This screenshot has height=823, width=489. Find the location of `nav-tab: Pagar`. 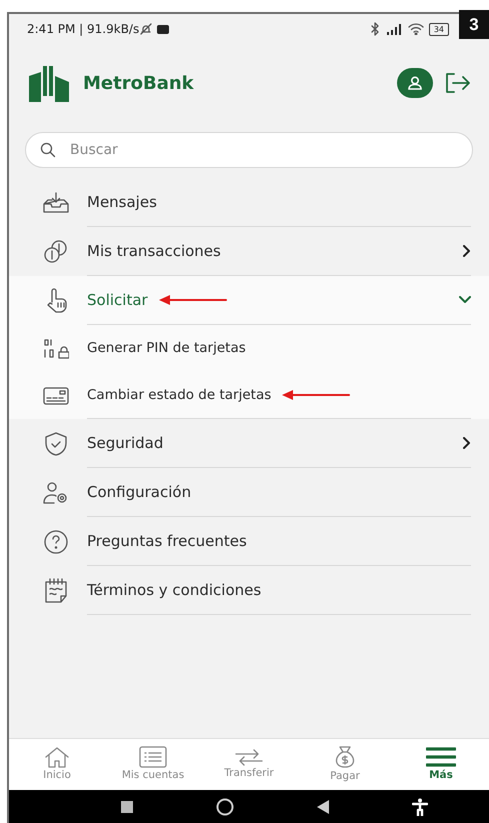

nav-tab: Pagar is located at coordinates (345, 764).